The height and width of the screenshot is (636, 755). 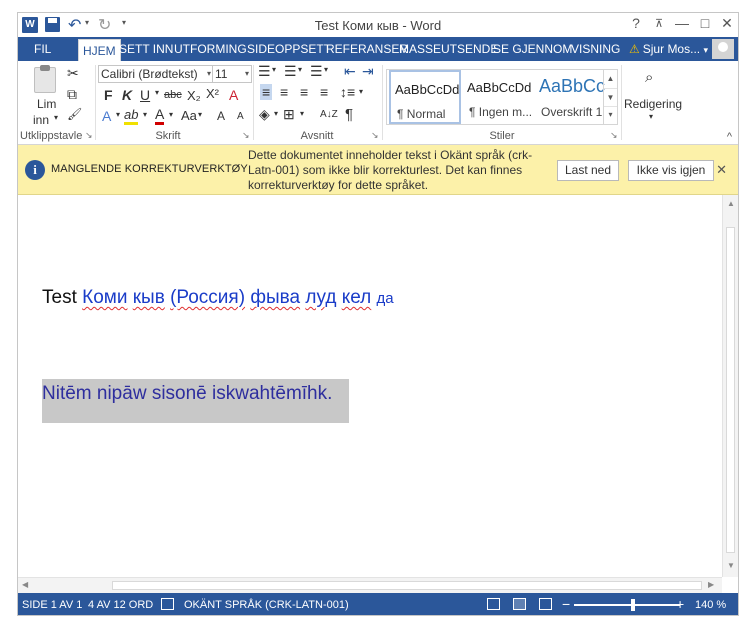 What do you see at coordinates (710, 605) in the screenshot?
I see `zoom-level: 140 %` at bounding box center [710, 605].